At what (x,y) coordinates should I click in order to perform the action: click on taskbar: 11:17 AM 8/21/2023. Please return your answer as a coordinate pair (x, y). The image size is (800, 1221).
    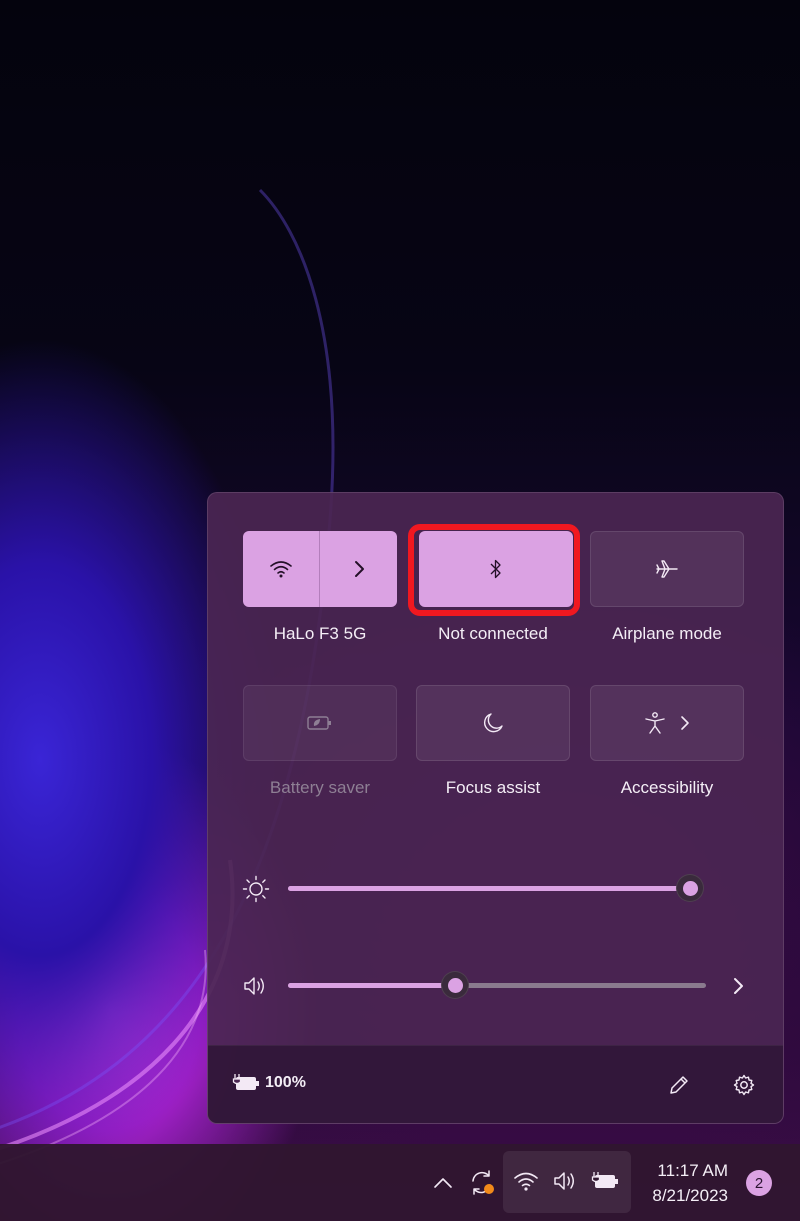
    Looking at the image, I should click on (400, 1182).